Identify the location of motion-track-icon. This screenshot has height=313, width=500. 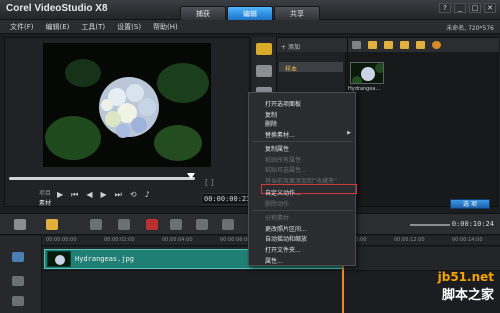
(228, 224).